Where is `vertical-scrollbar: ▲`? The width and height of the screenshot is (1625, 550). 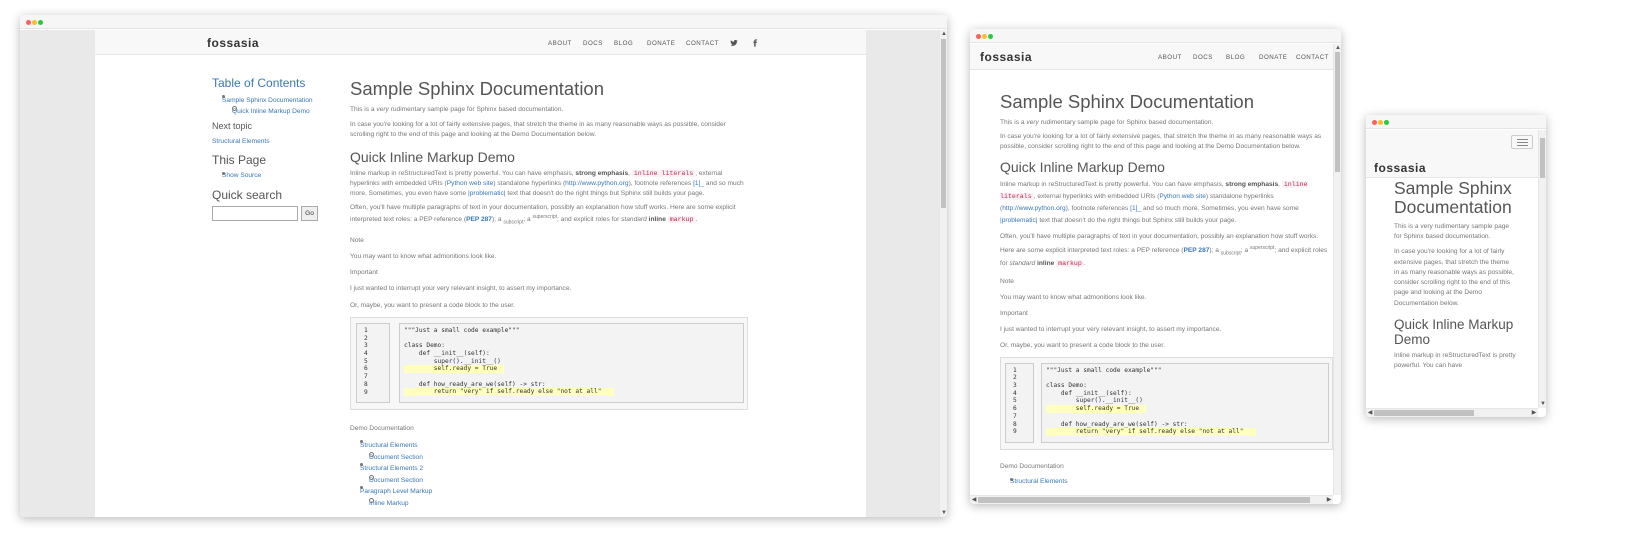
vertical-scrollbar: ▲ is located at coordinates (1337, 269).